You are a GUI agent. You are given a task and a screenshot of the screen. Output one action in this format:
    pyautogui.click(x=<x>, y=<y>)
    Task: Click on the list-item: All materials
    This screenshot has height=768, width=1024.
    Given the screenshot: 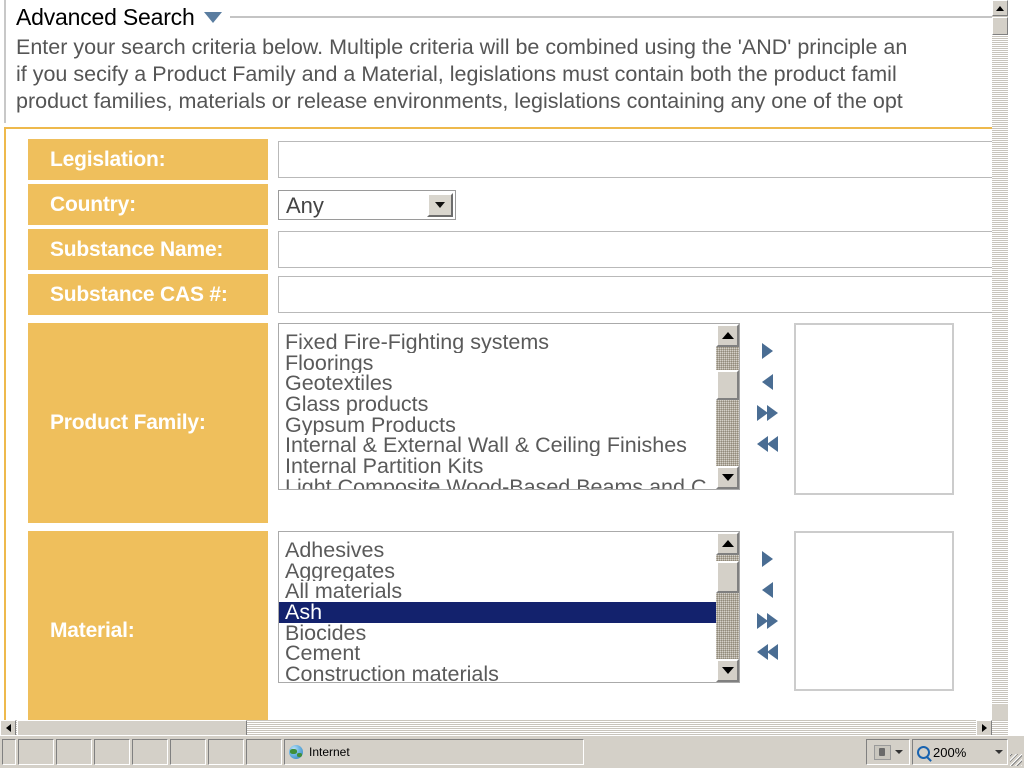 What is the action you would take?
    pyautogui.click(x=497, y=591)
    